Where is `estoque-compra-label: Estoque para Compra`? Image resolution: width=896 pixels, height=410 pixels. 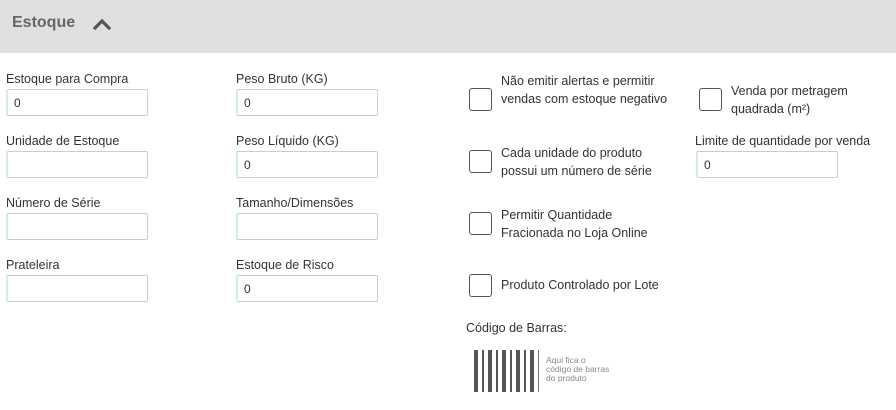 estoque-compra-label: Estoque para Compra is located at coordinates (67, 79).